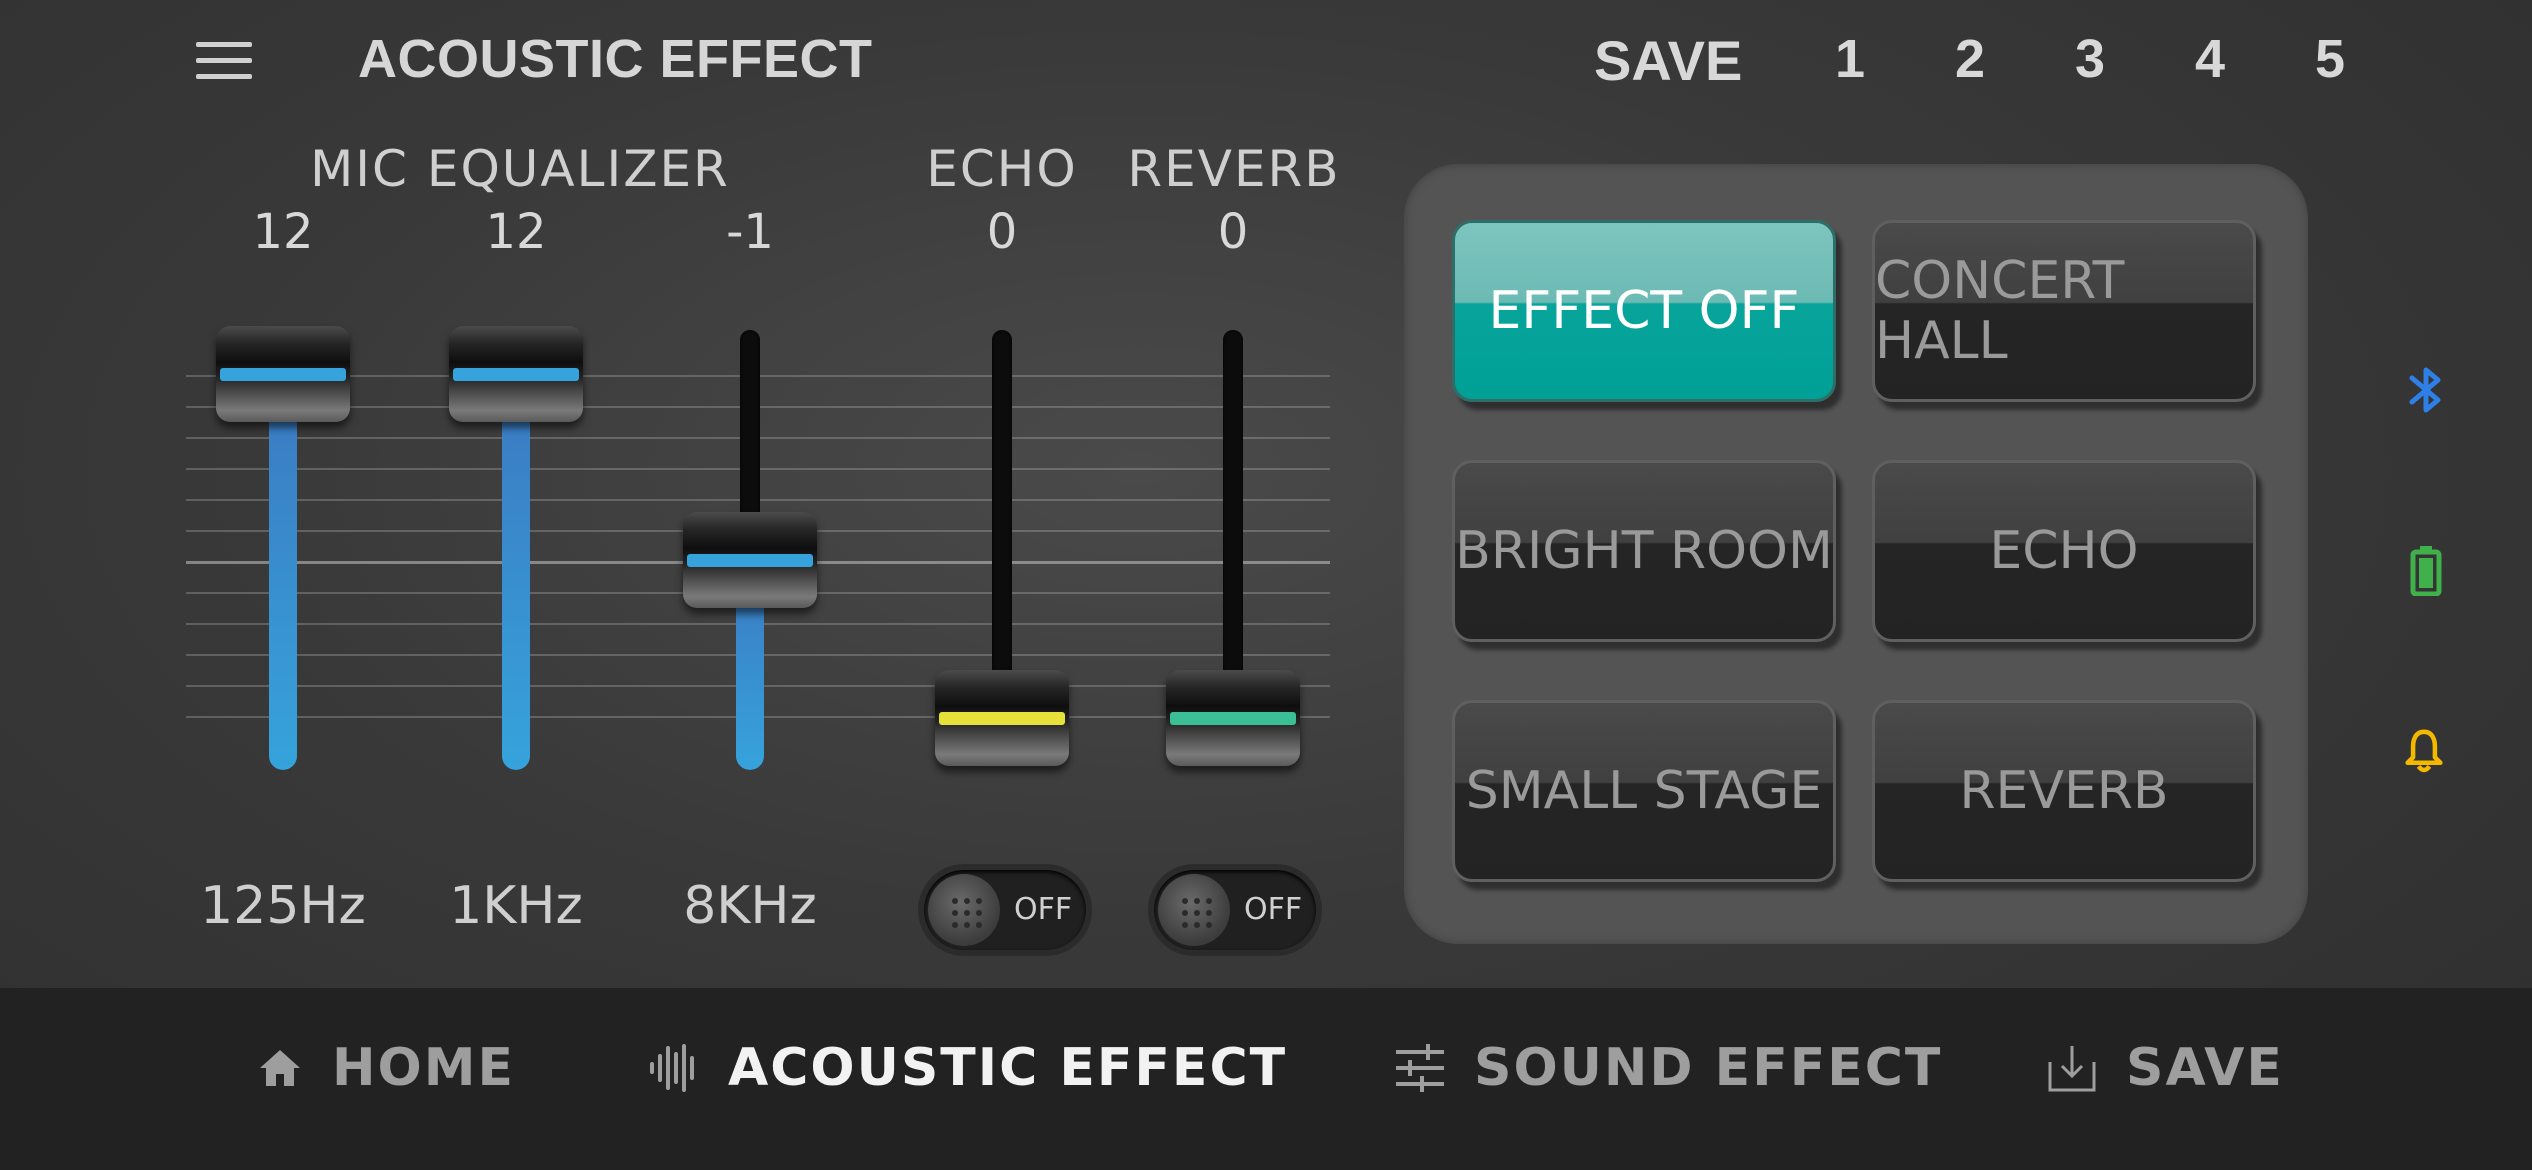 This screenshot has width=2532, height=1170. I want to click on menu-icon, so click(224, 61).